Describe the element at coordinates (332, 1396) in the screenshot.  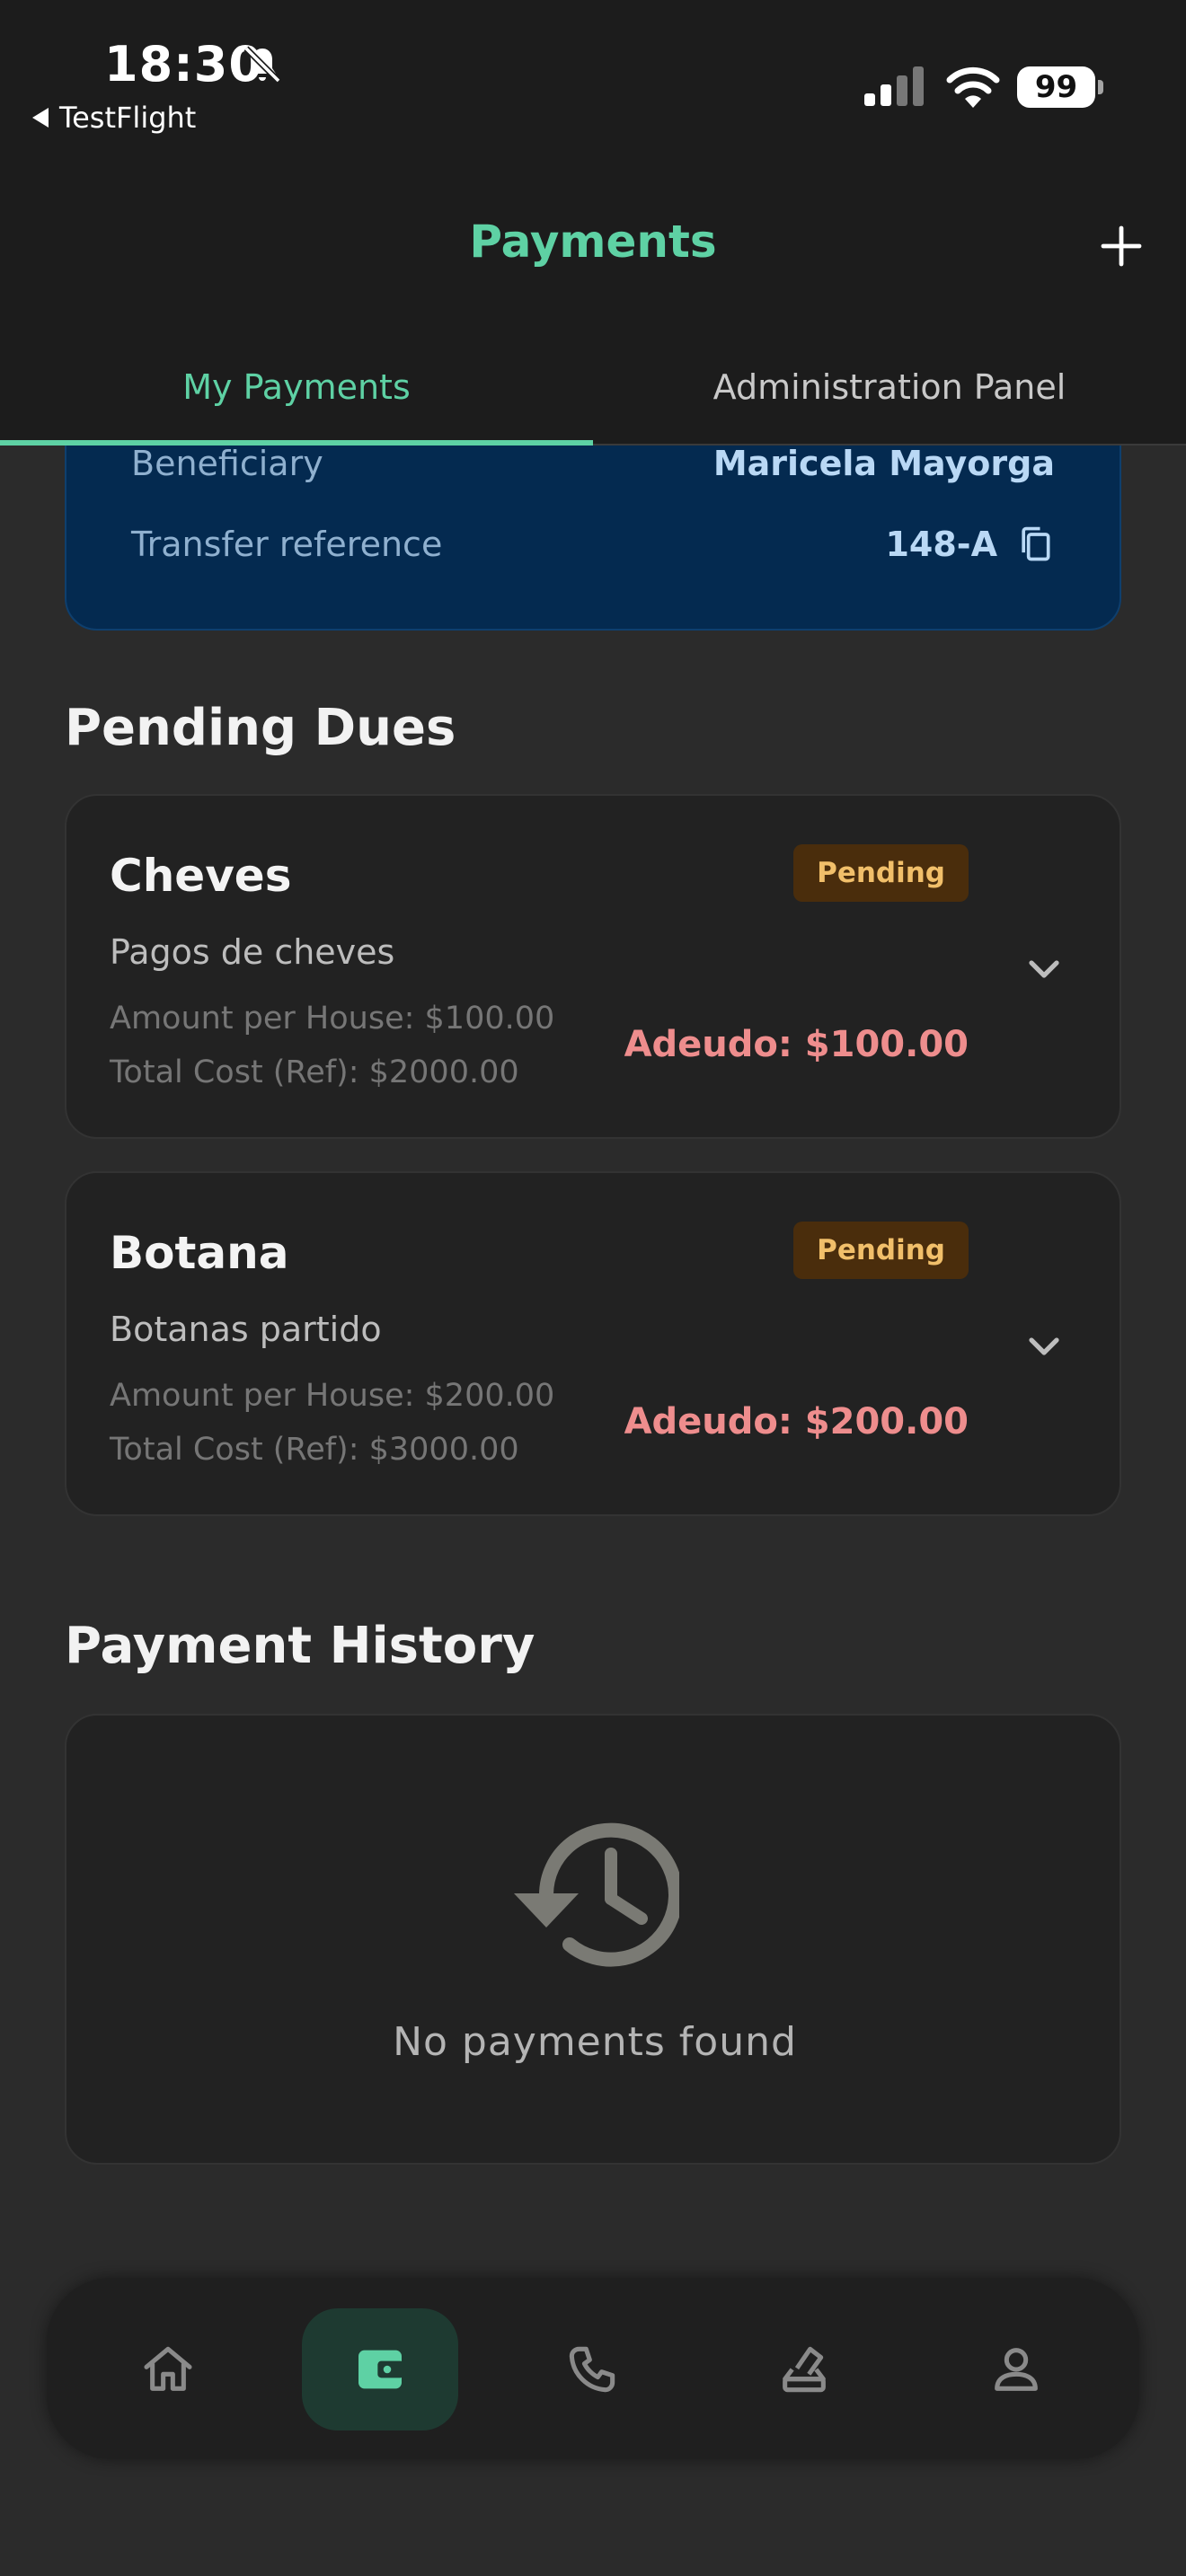
I see `due-amount-per-house: Amount per House: $200.00` at that location.